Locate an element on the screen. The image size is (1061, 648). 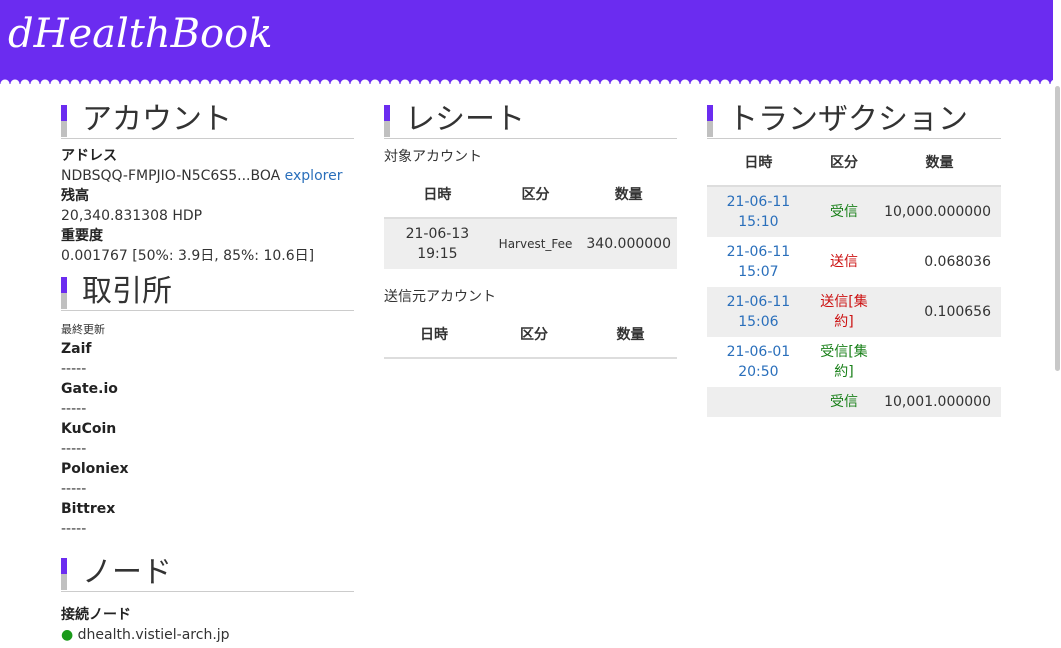
sender-table: 日時 区分 数量 is located at coordinates (530, 335).